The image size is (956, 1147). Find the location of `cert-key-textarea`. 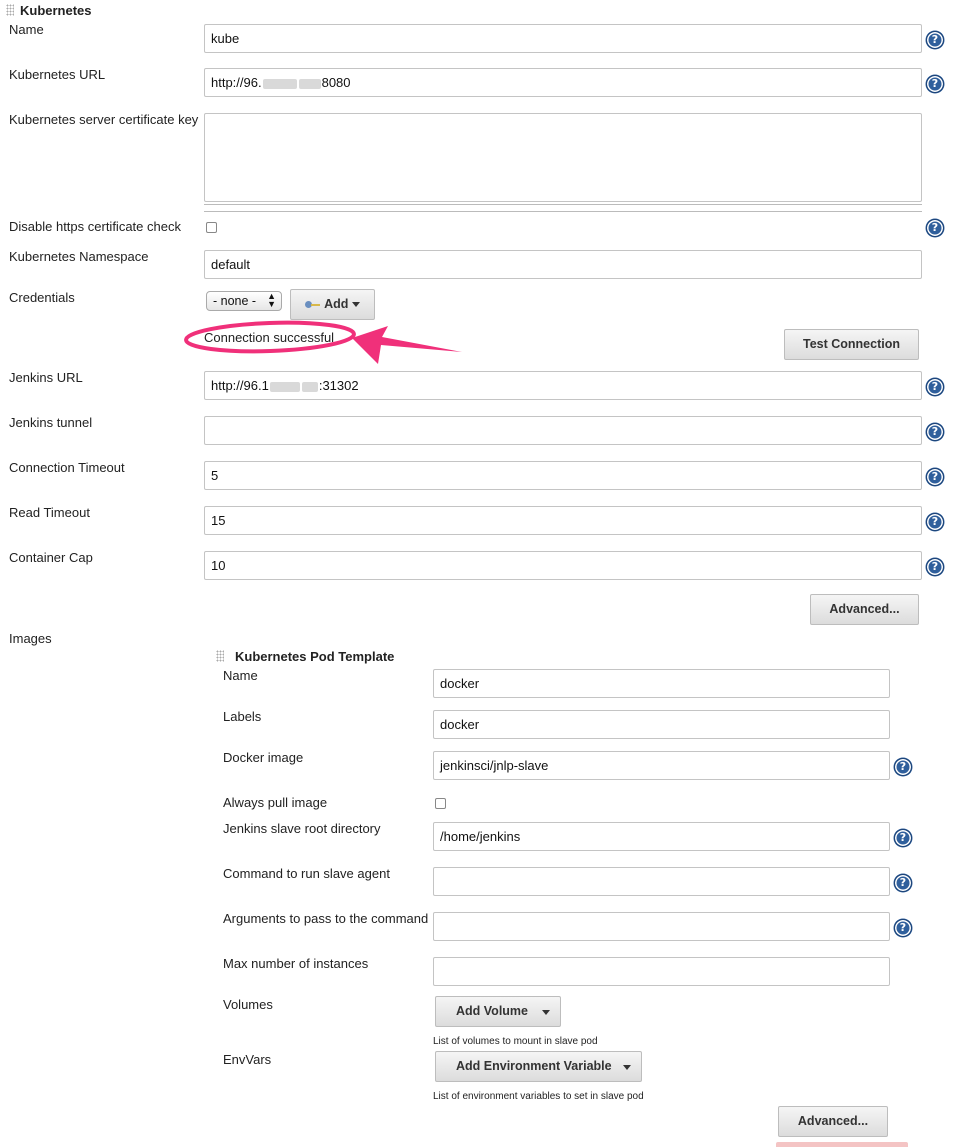

cert-key-textarea is located at coordinates (563, 157).